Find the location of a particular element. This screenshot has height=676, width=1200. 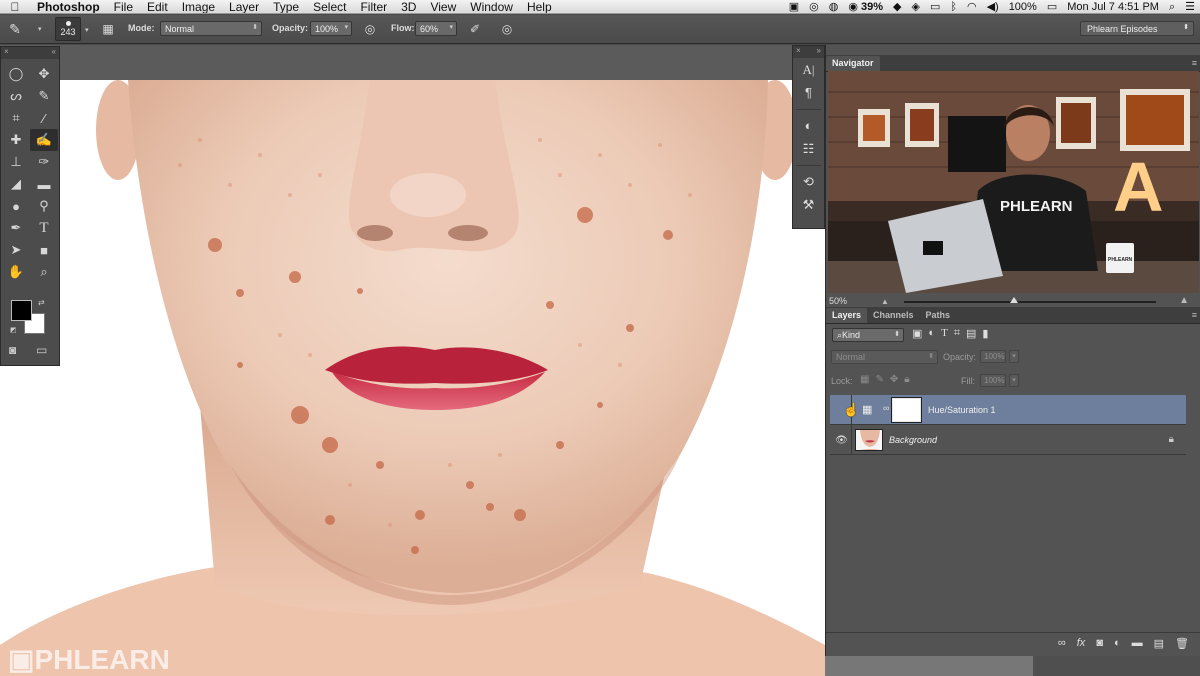

brush-picker-dropdown-icon: ▾ is located at coordinates (87, 30).